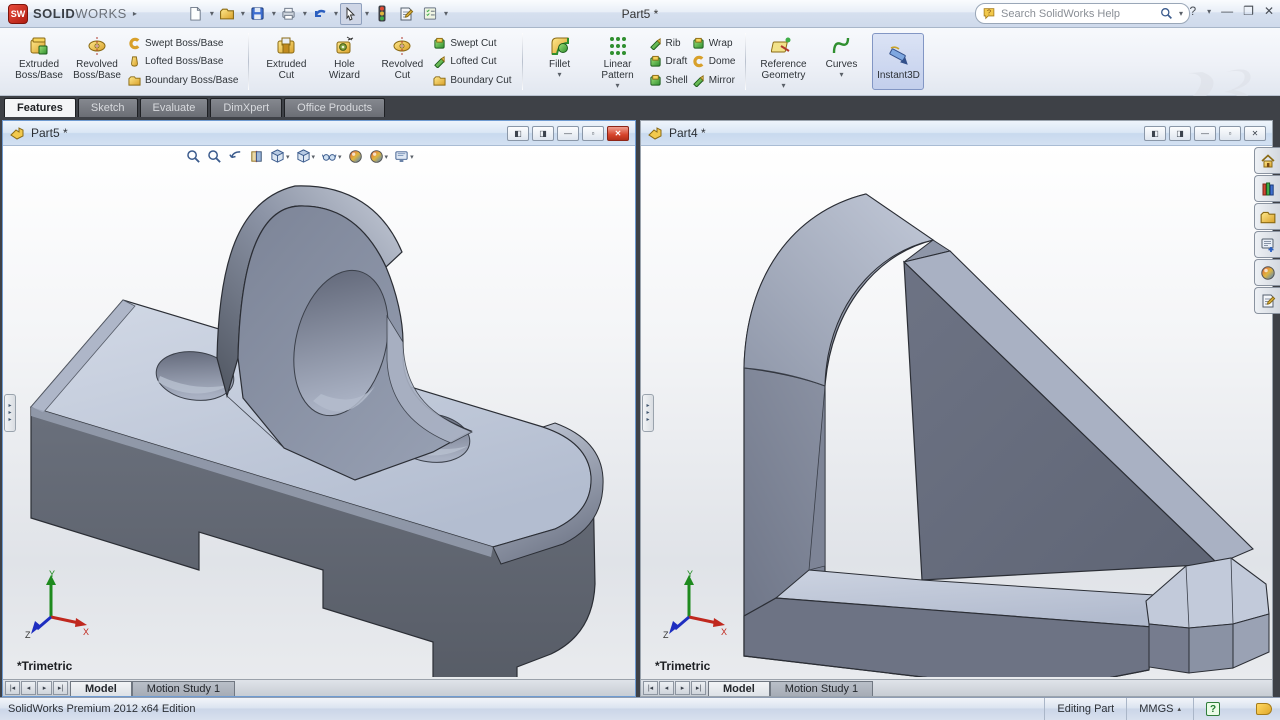 The width and height of the screenshot is (1280, 720). What do you see at coordinates (305, 13) in the screenshot?
I see `print-dropdown-icon: ▾` at bounding box center [305, 13].